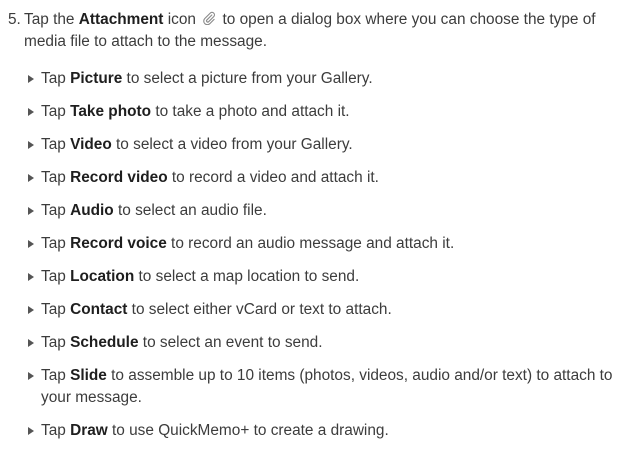 This screenshot has width=629, height=472. Describe the element at coordinates (96, 78) in the screenshot. I see `option-picture: Picture` at that location.